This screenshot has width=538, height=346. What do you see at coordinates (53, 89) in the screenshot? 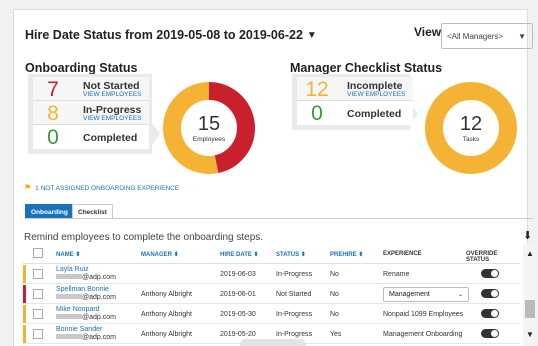
I see `stat-value: 7` at bounding box center [53, 89].